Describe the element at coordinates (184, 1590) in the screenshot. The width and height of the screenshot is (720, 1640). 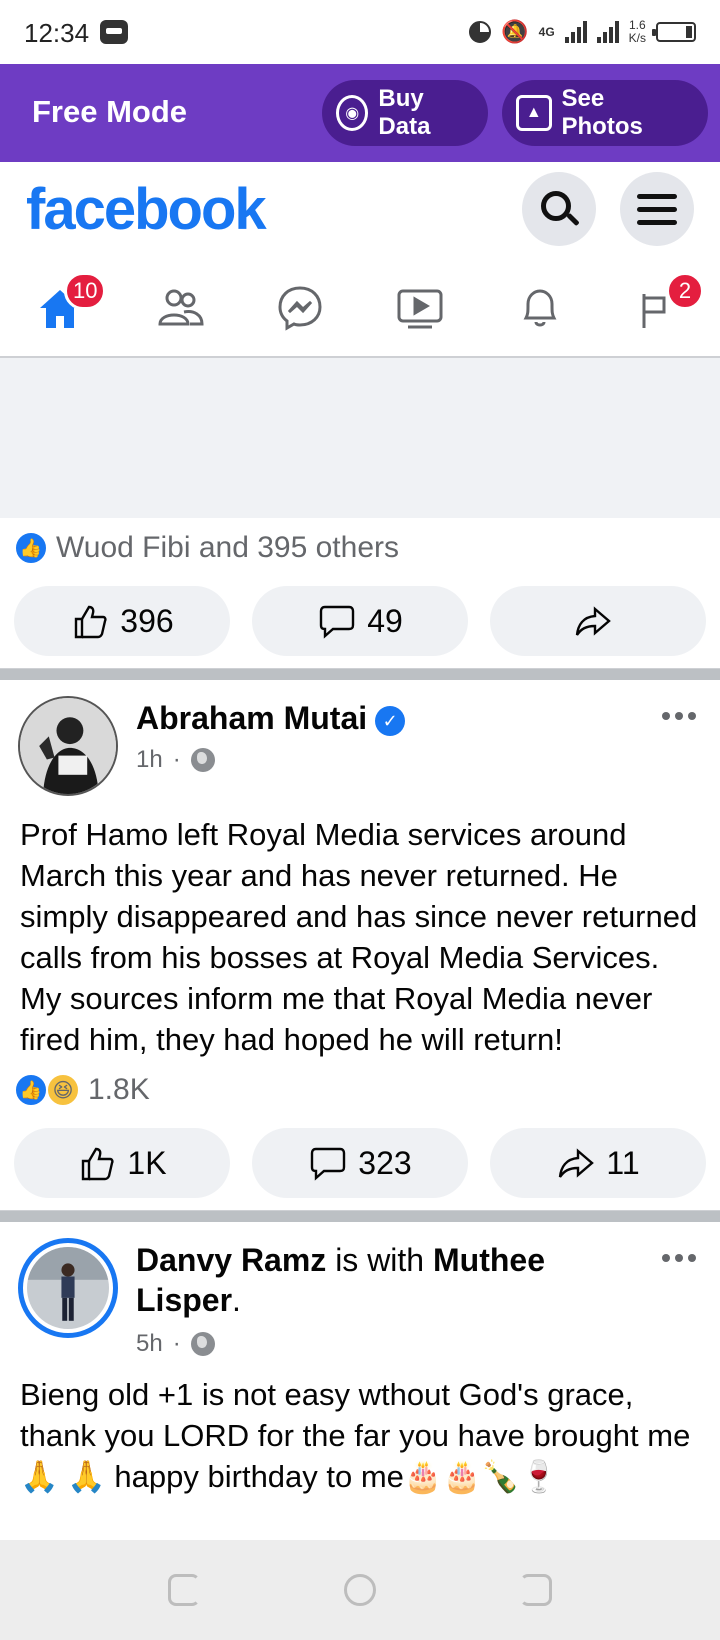
I see `recent-apps-icon` at that location.